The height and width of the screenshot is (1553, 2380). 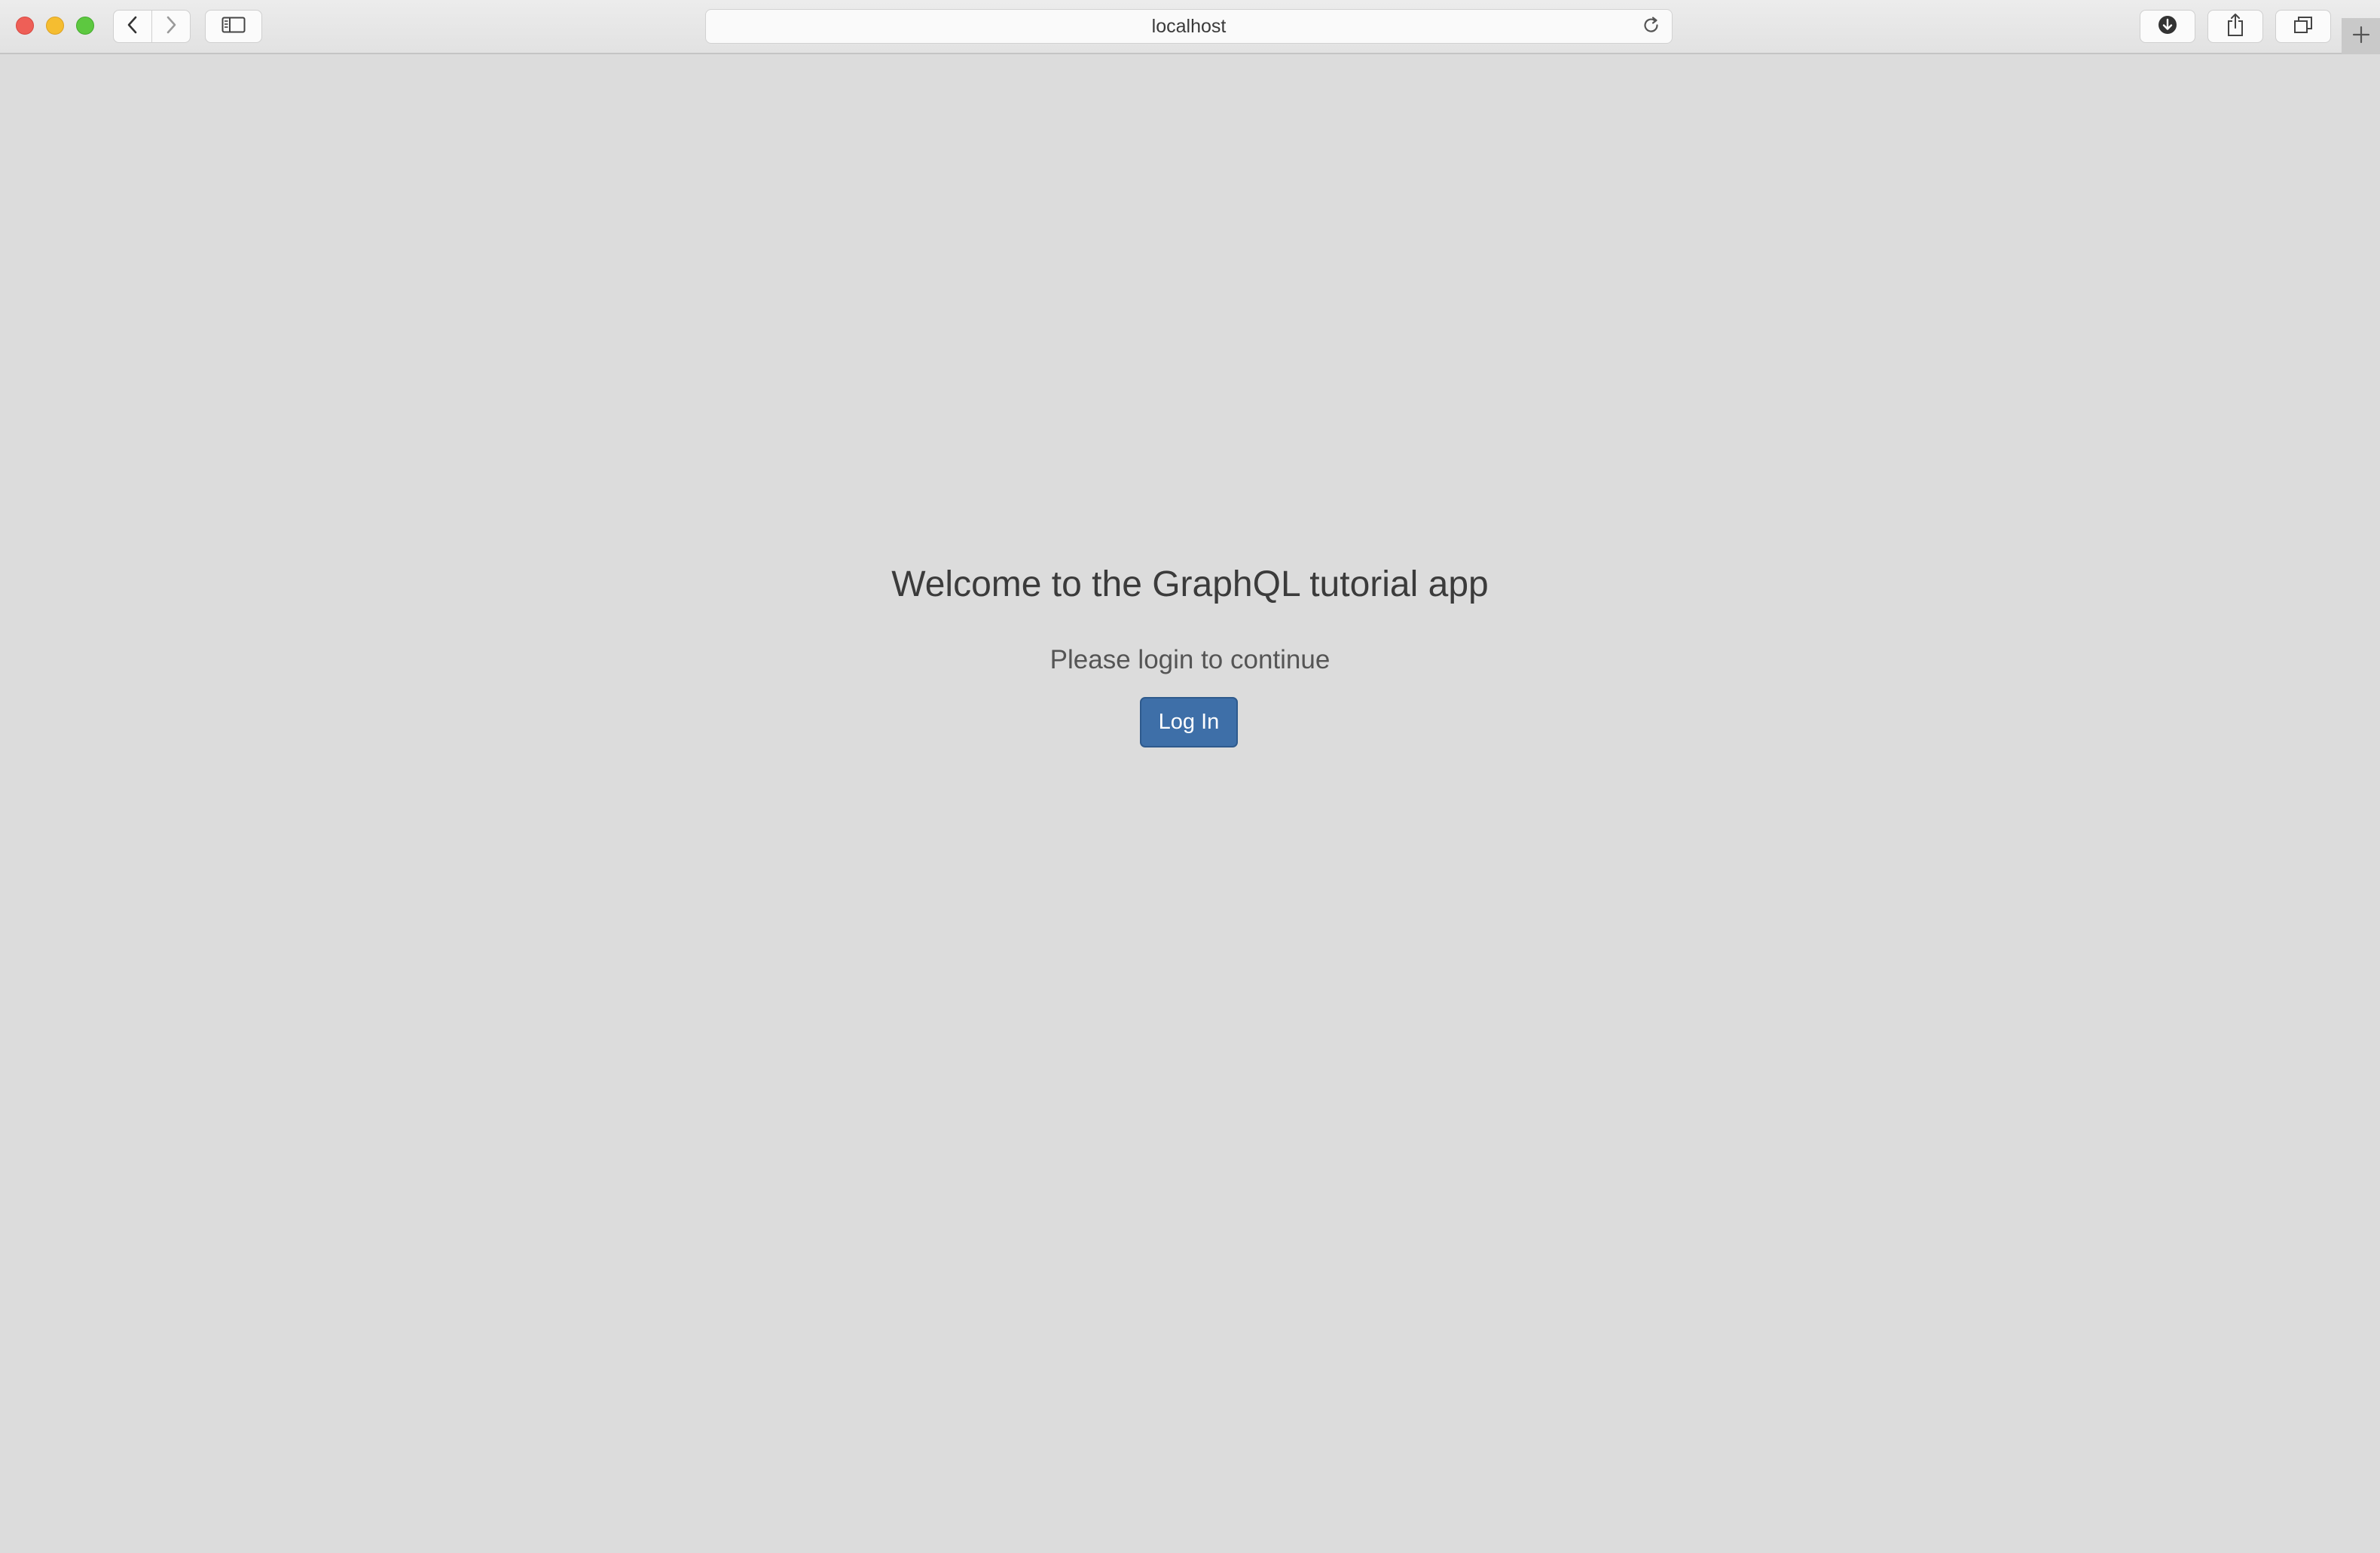 I want to click on back-button, so click(x=132, y=26).